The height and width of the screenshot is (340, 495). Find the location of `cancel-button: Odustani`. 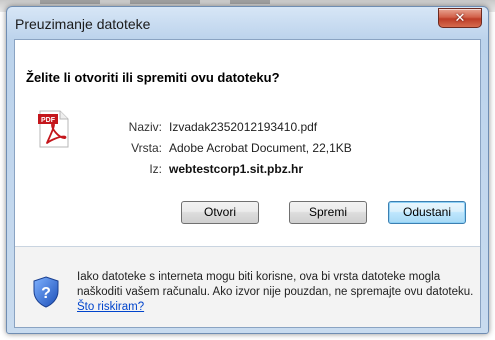

cancel-button: Odustani is located at coordinates (427, 212).